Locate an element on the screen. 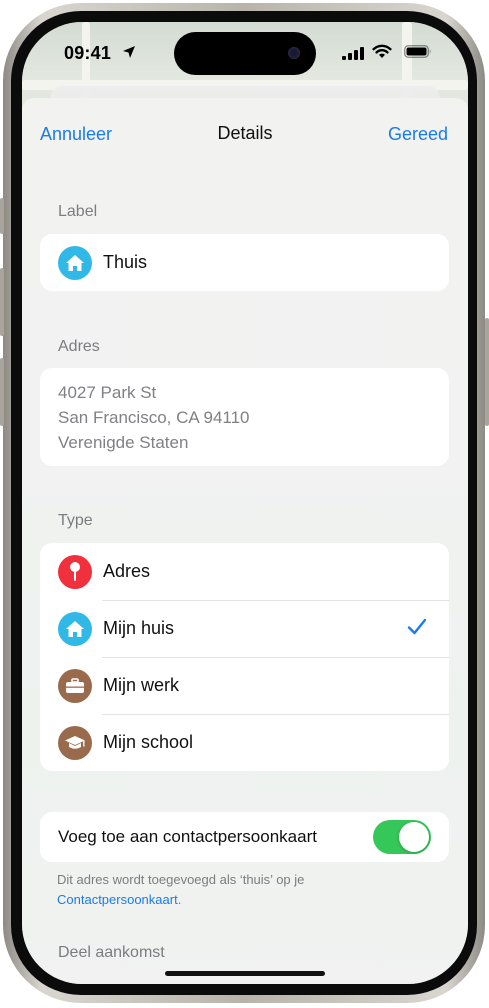  label-card: Thuis is located at coordinates (244, 262).